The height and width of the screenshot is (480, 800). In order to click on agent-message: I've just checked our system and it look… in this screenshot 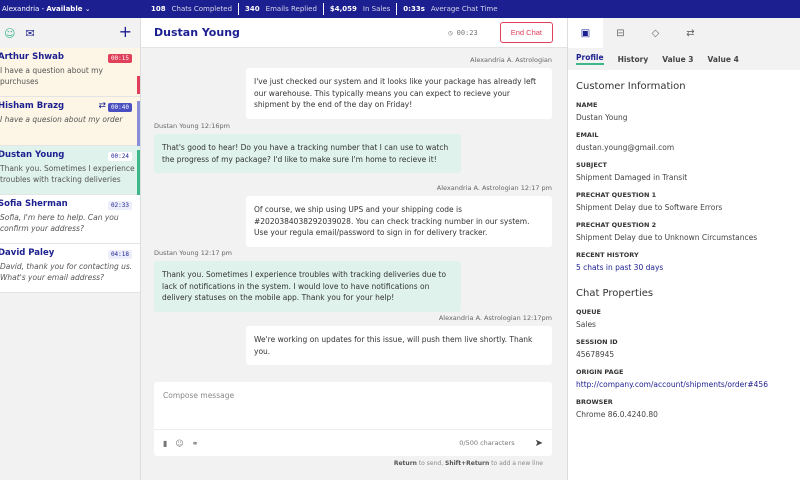, I will do `click(399, 93)`.